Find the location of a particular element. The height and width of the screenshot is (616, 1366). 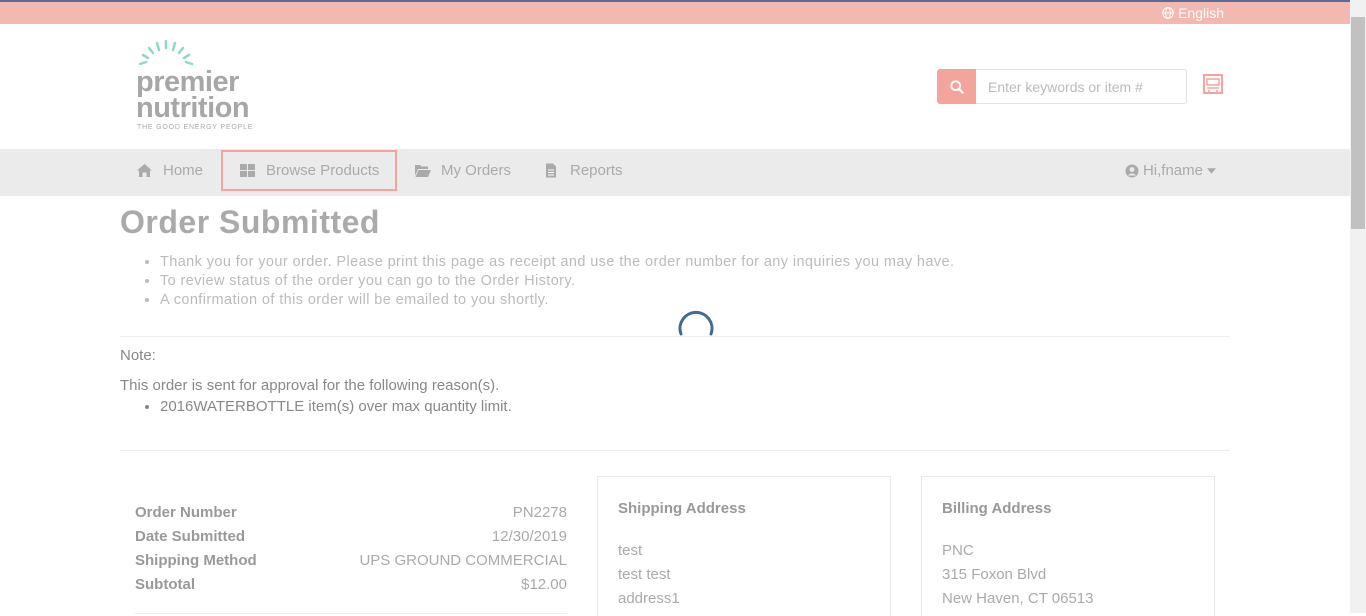

home-icon is located at coordinates (144, 170).